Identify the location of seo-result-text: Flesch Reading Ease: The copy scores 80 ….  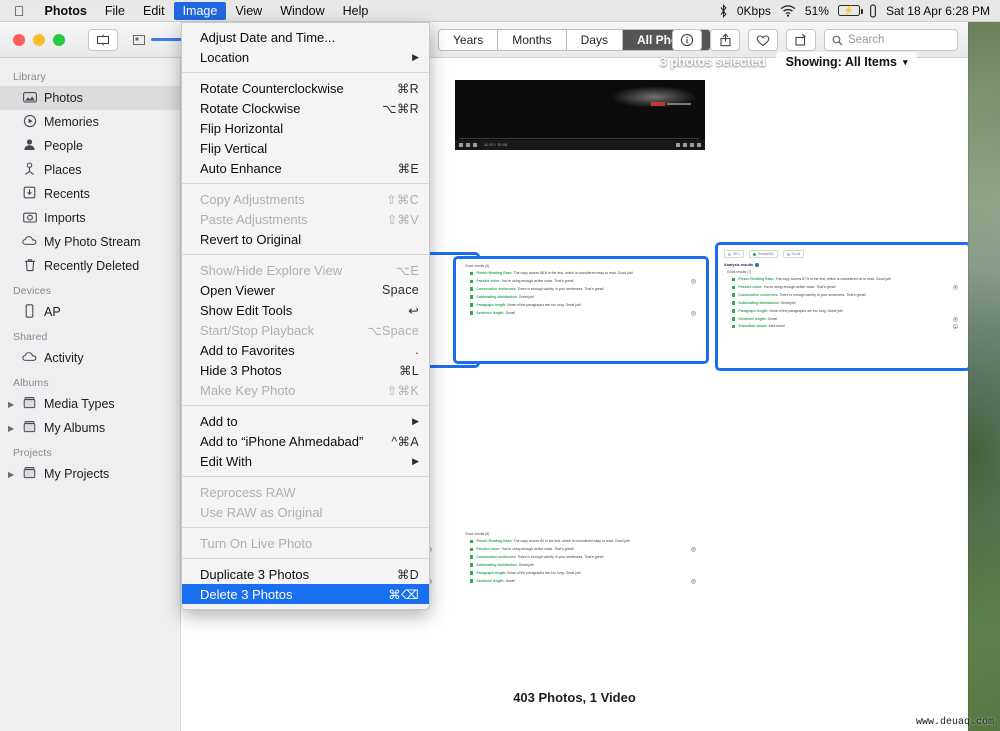
(553, 541).